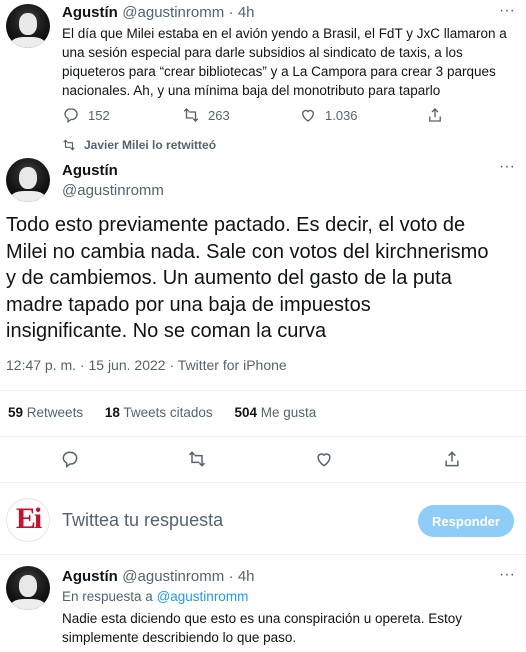 This screenshot has height=652, width=526. I want to click on retweet-button: 263, so click(206, 115).